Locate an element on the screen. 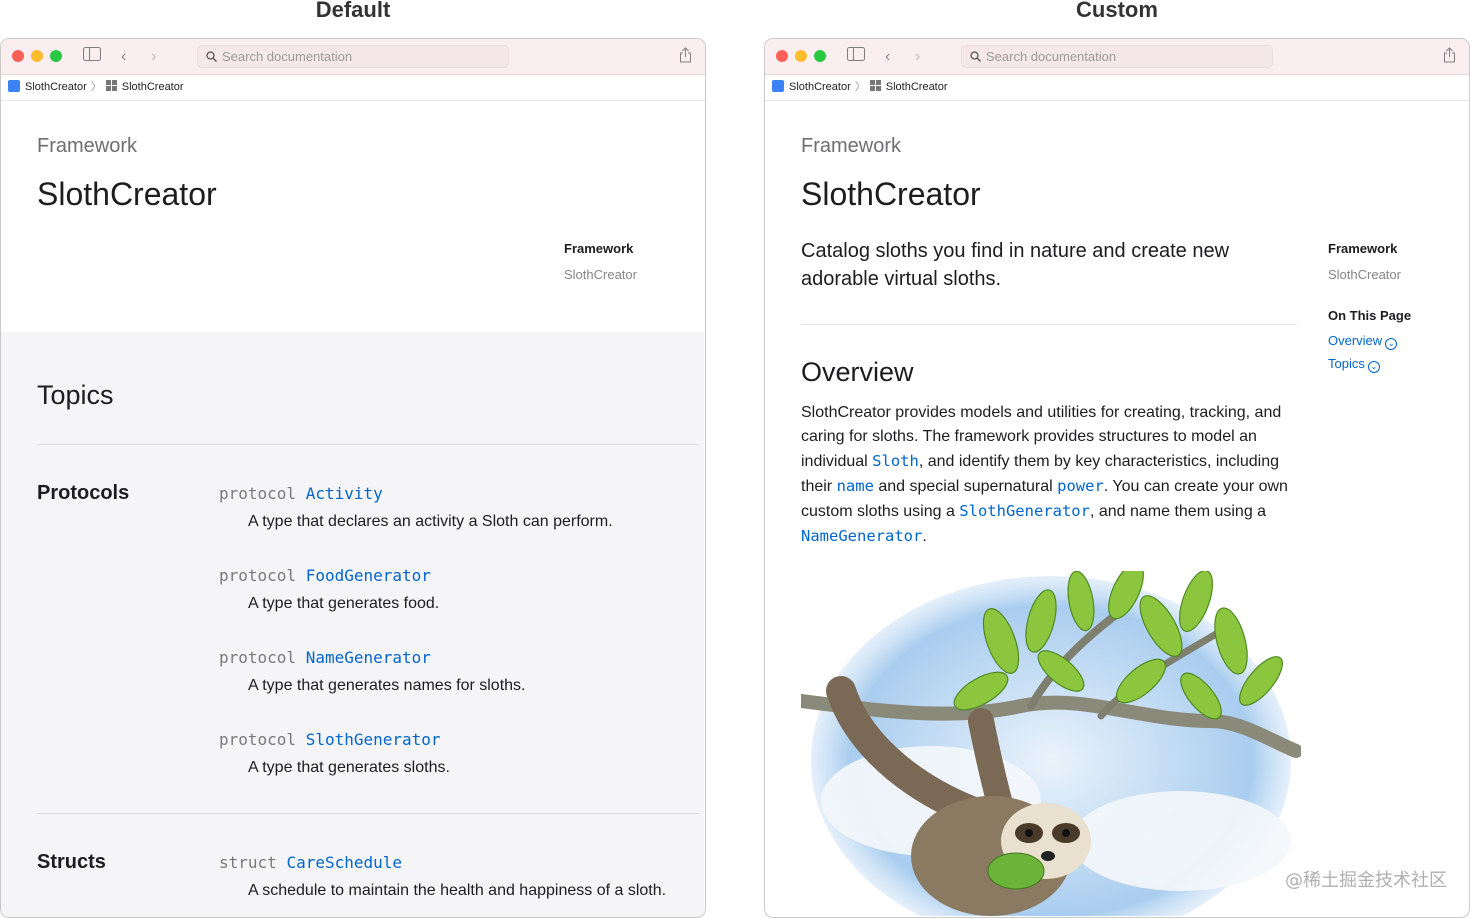  on-this-page-overview-link: Overview ⌄ is located at coordinates (1363, 341).